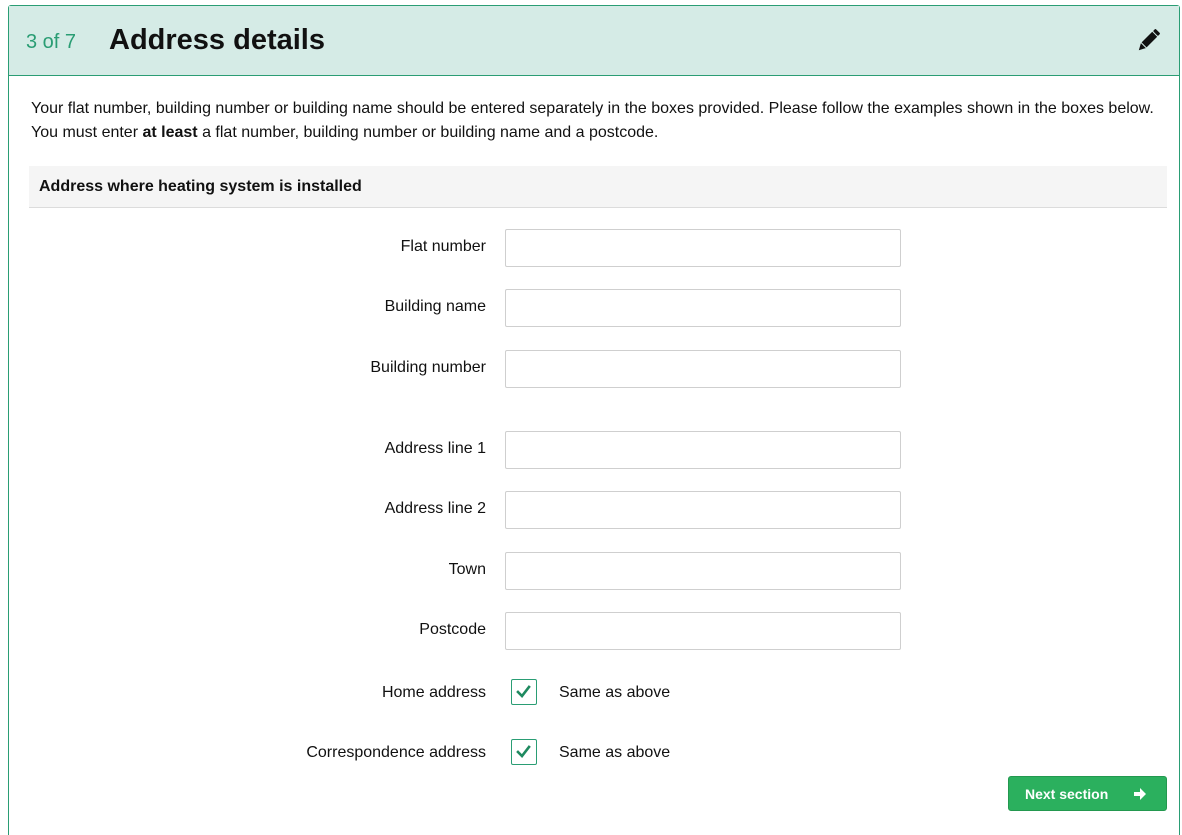  I want to click on address-line-1-row: Address line 1, so click(595, 450).